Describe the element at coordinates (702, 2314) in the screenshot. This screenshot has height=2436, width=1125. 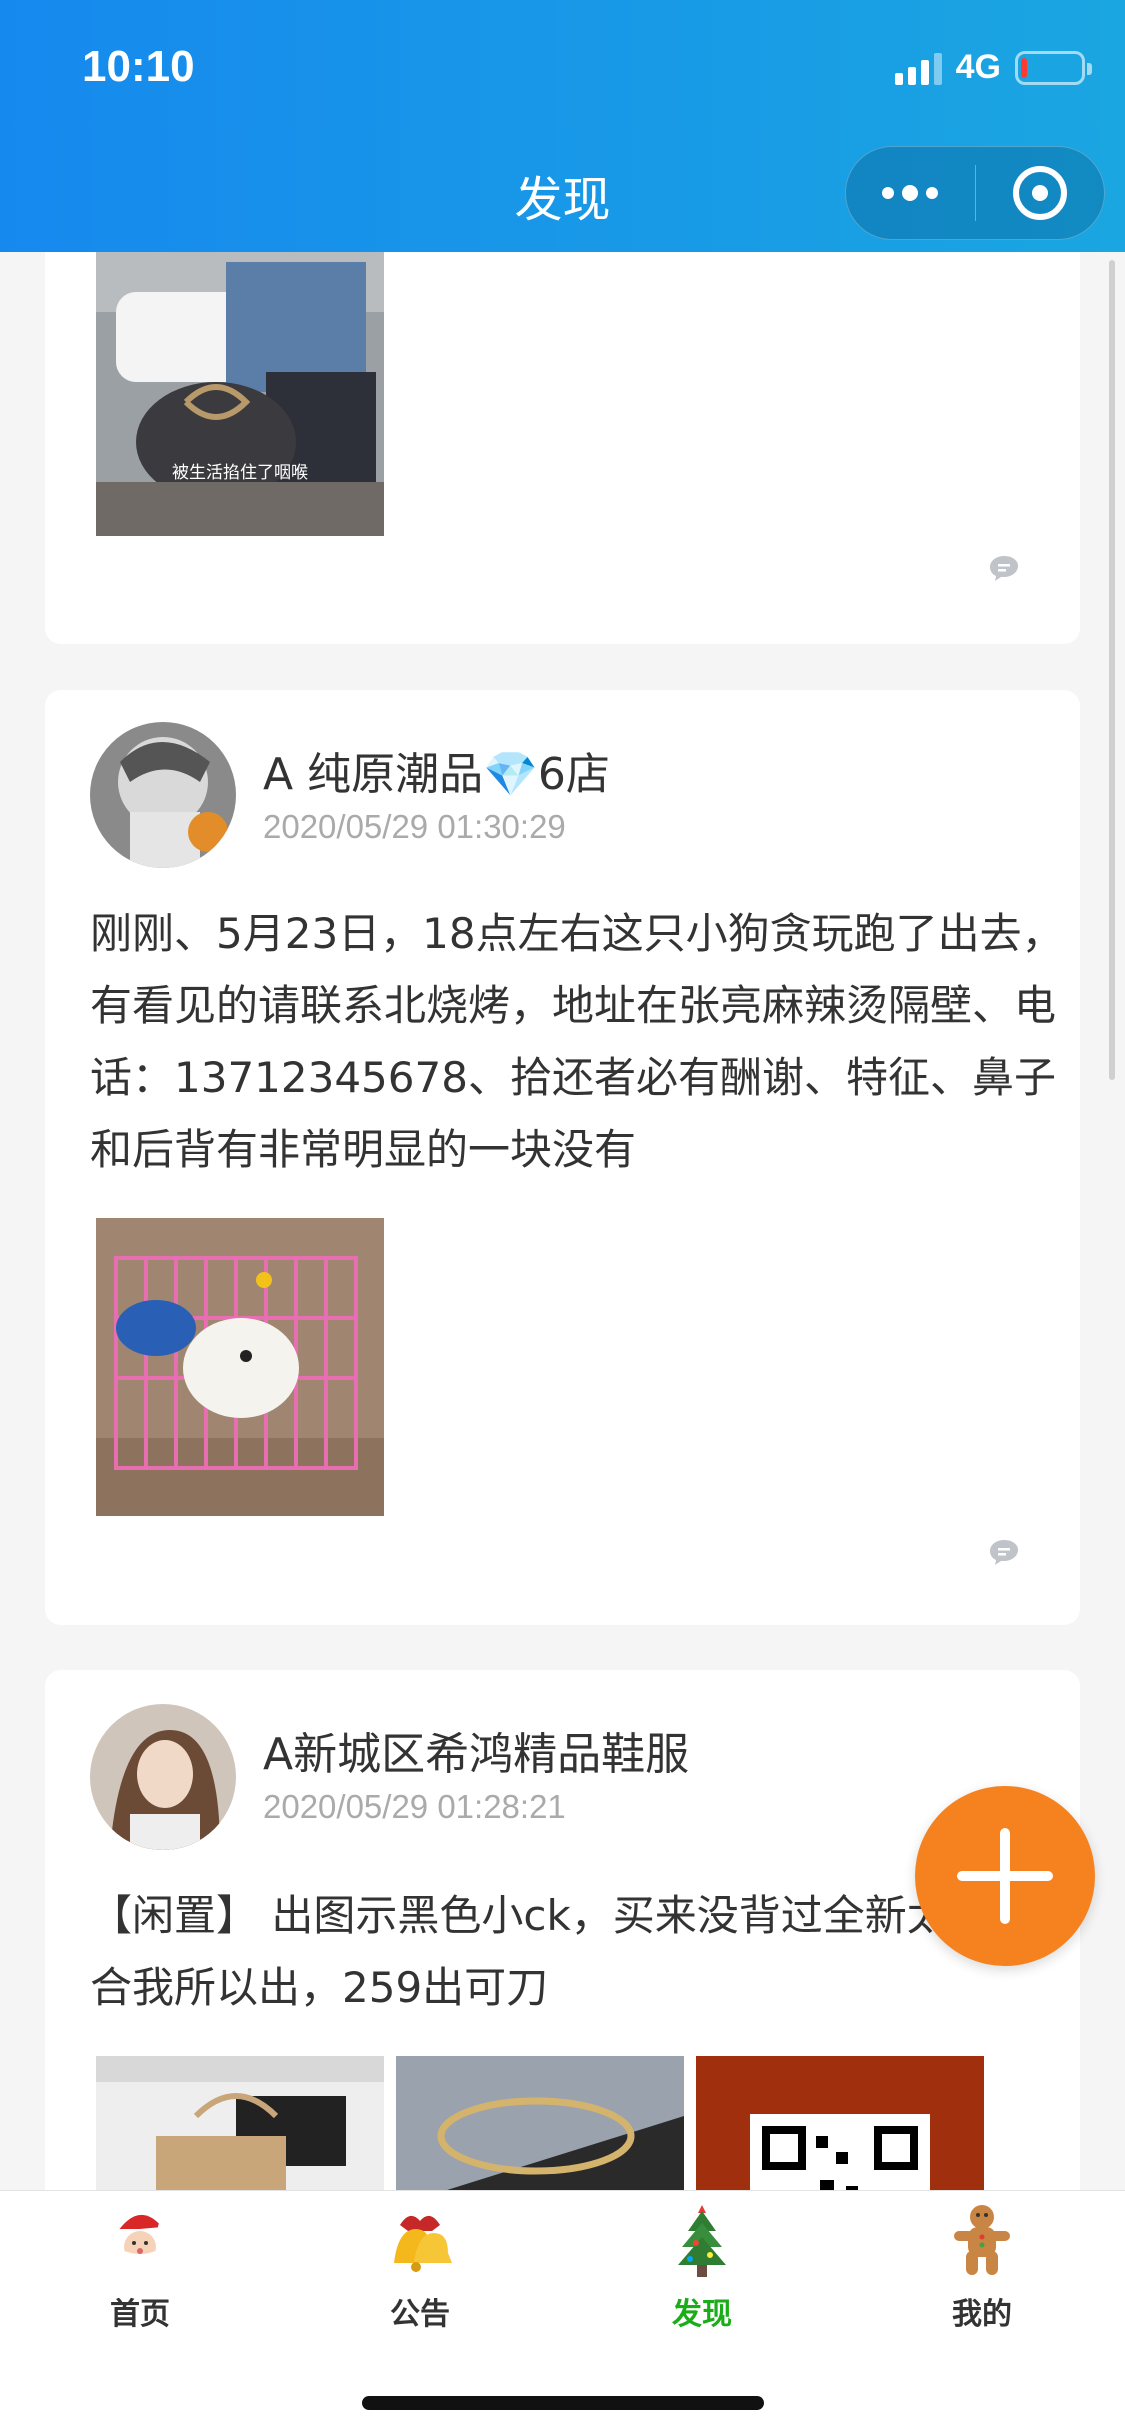
I see `tab-label: 发现` at that location.